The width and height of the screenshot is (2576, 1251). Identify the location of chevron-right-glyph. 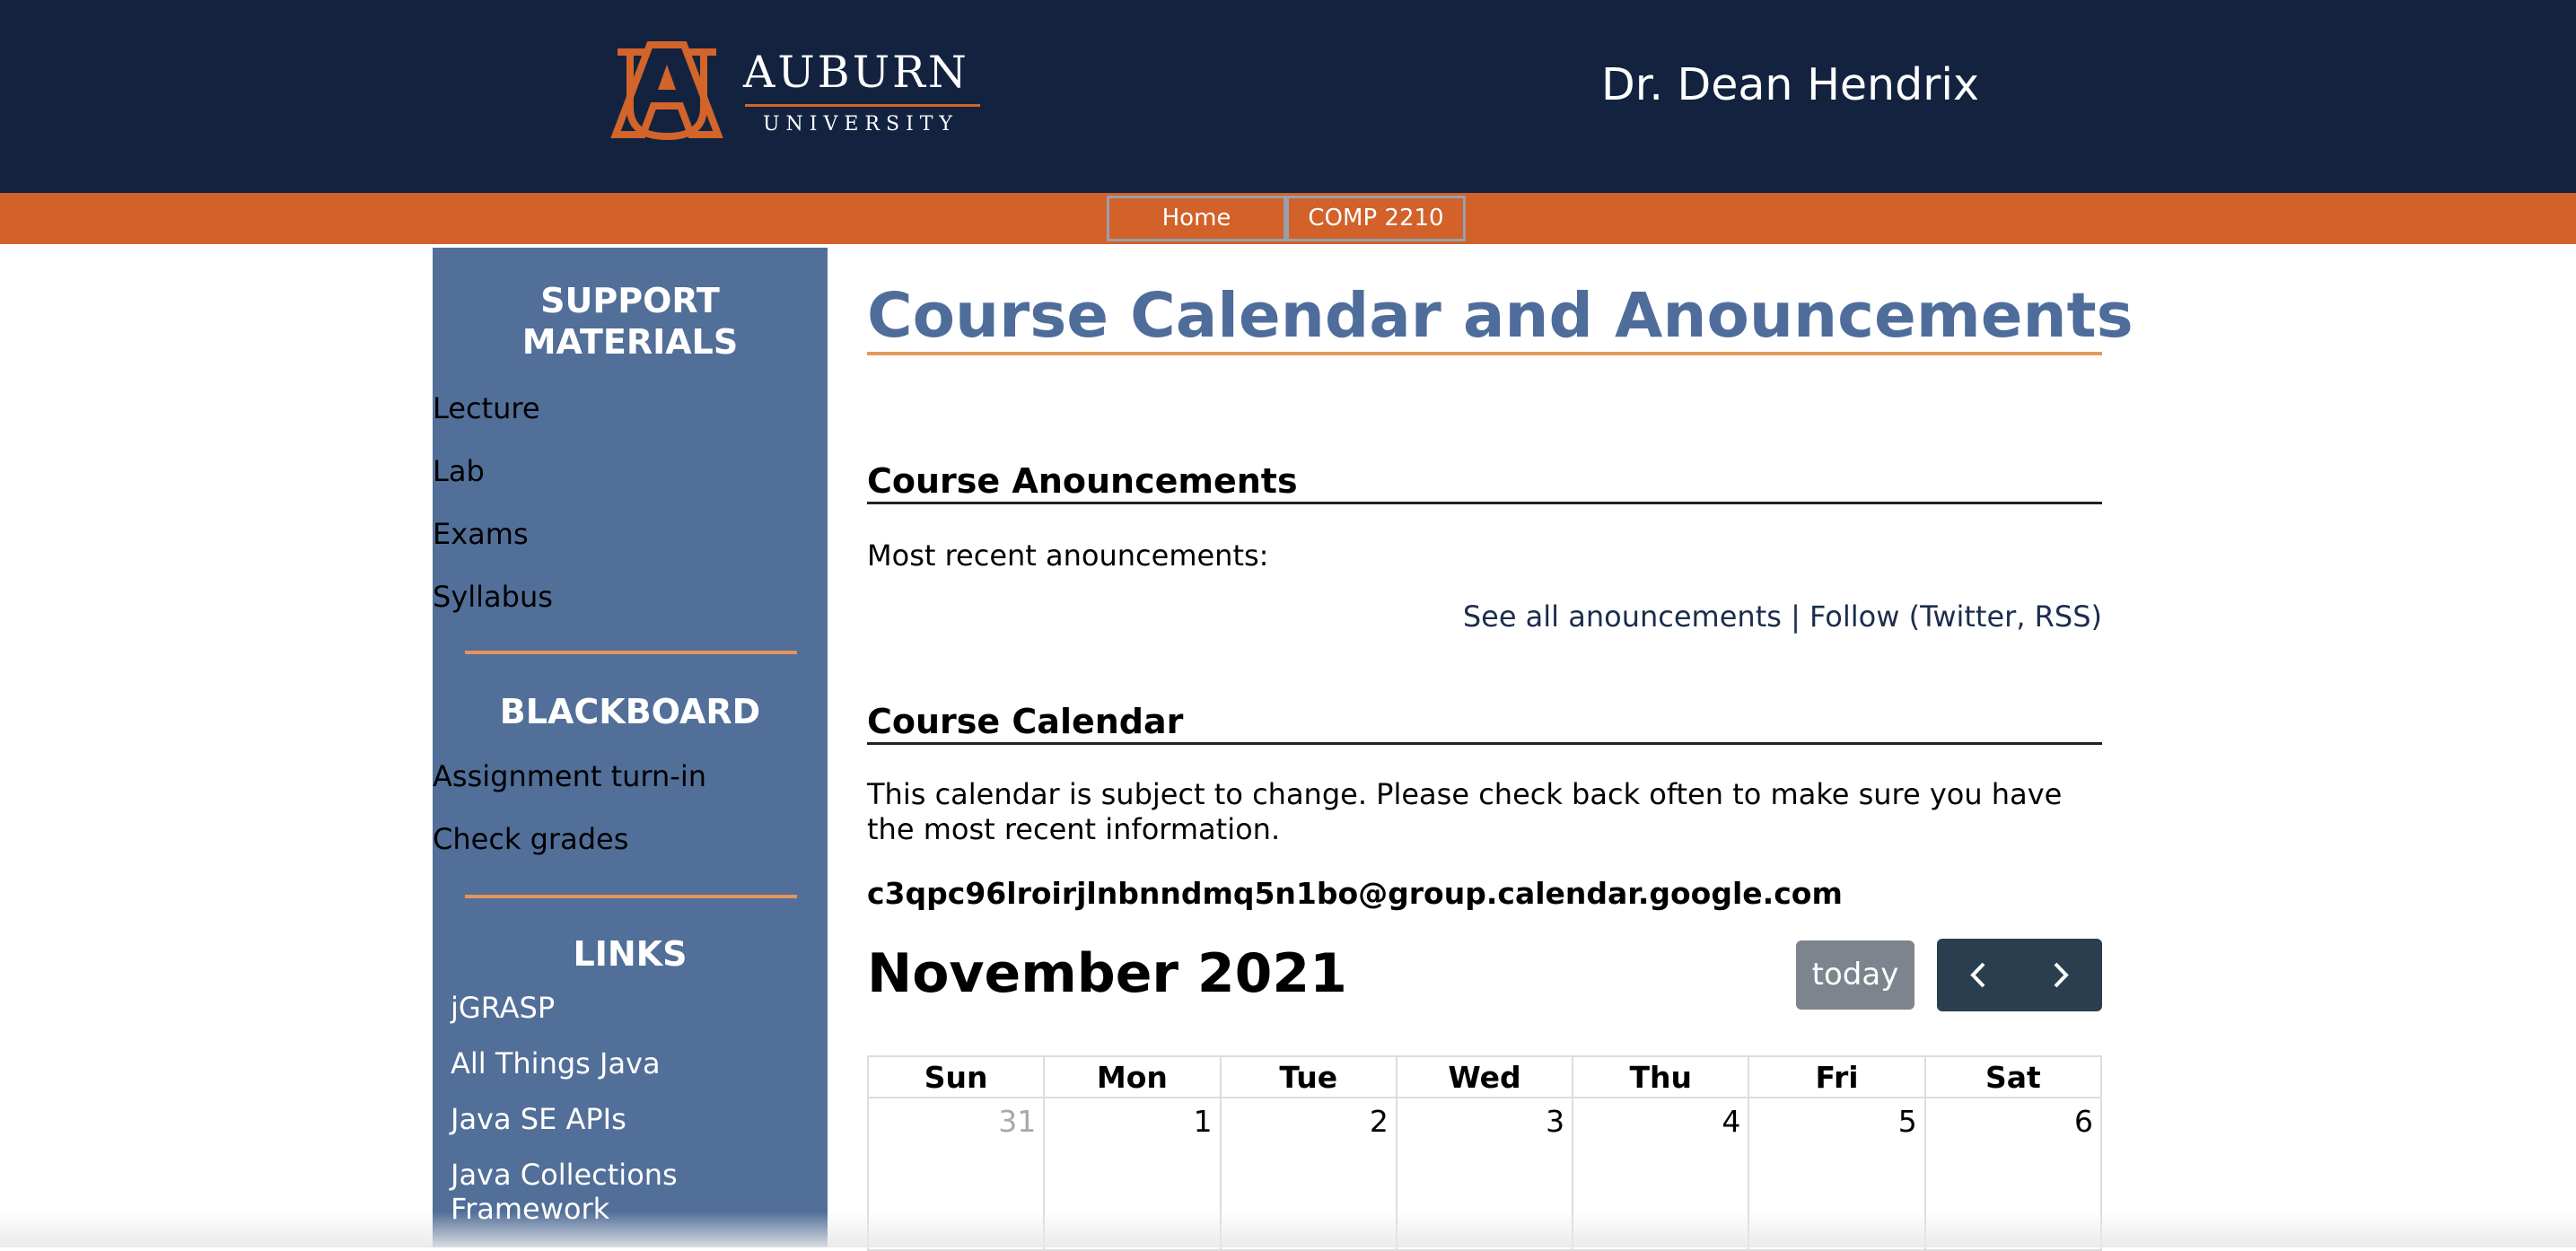
(2061, 975).